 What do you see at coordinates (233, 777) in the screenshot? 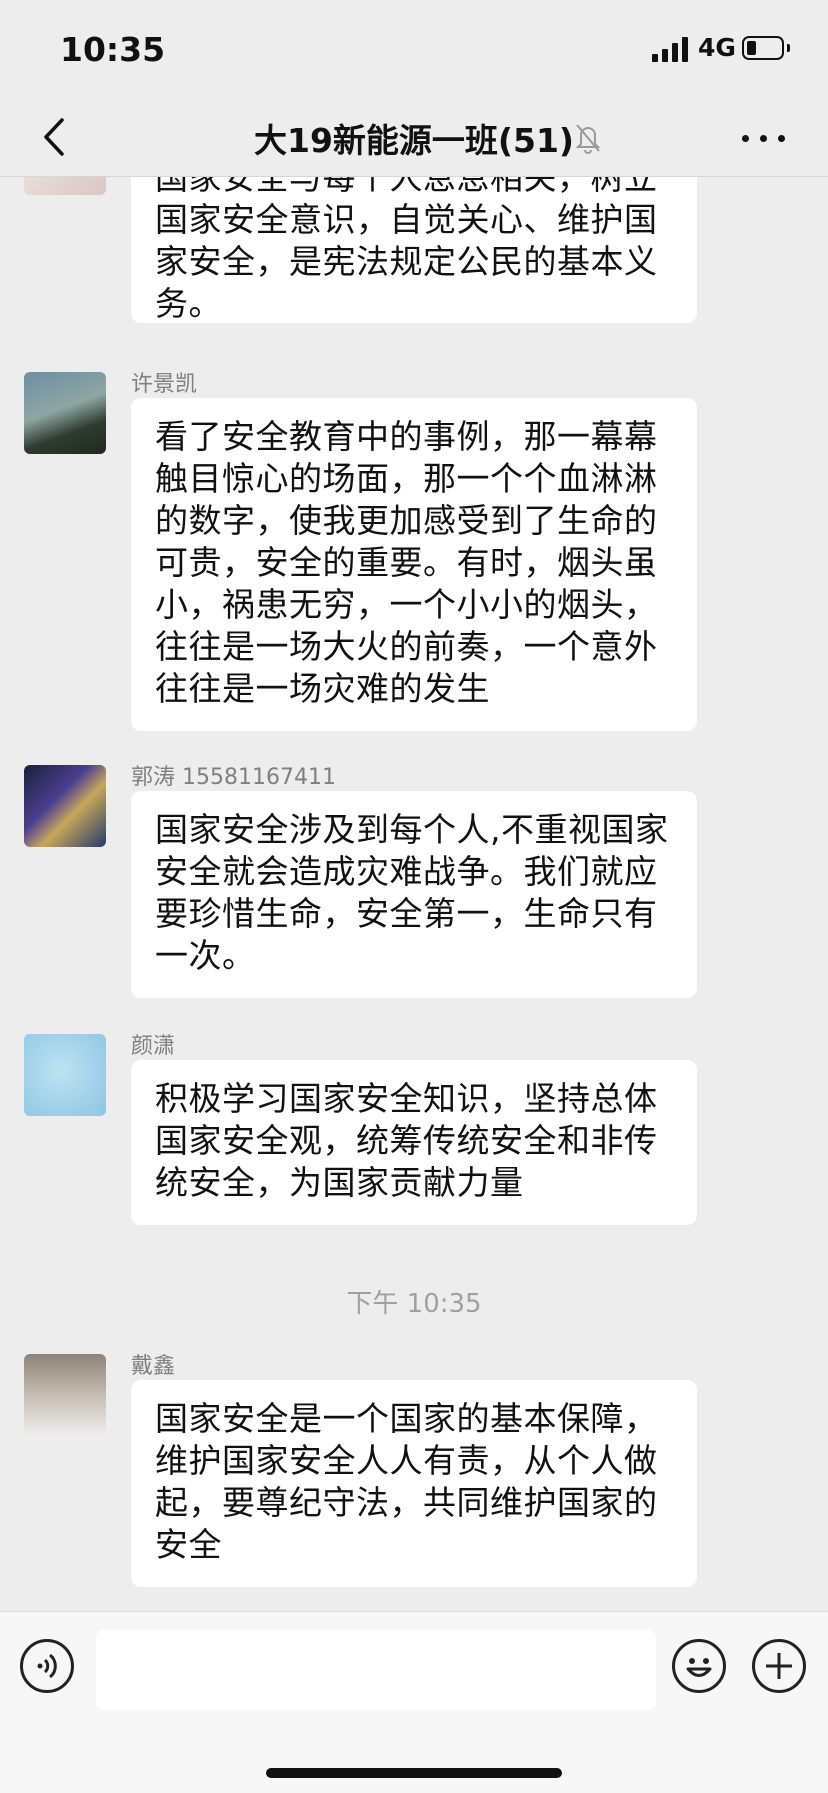
I see `sender-name: 郭涛 15581167411` at bounding box center [233, 777].